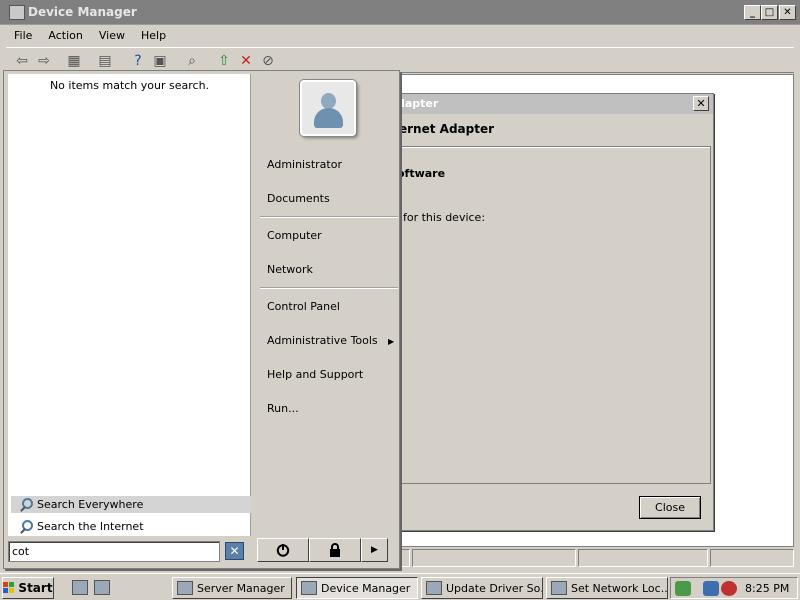 This screenshot has height=600, width=800. What do you see at coordinates (298, 198) in the screenshot?
I see `start-item-documents: Documents` at bounding box center [298, 198].